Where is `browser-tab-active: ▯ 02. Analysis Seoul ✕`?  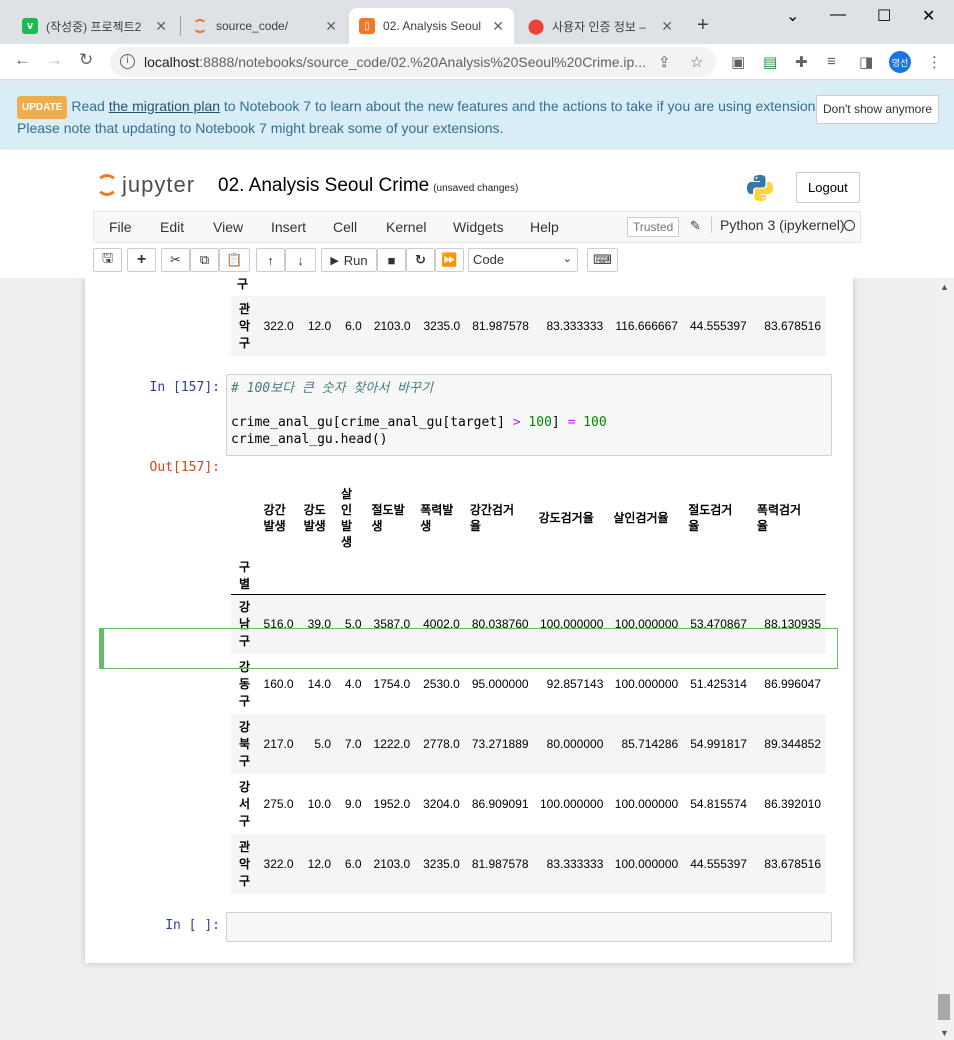 browser-tab-active: ▯ 02. Analysis Seoul ✕ is located at coordinates (431, 26).